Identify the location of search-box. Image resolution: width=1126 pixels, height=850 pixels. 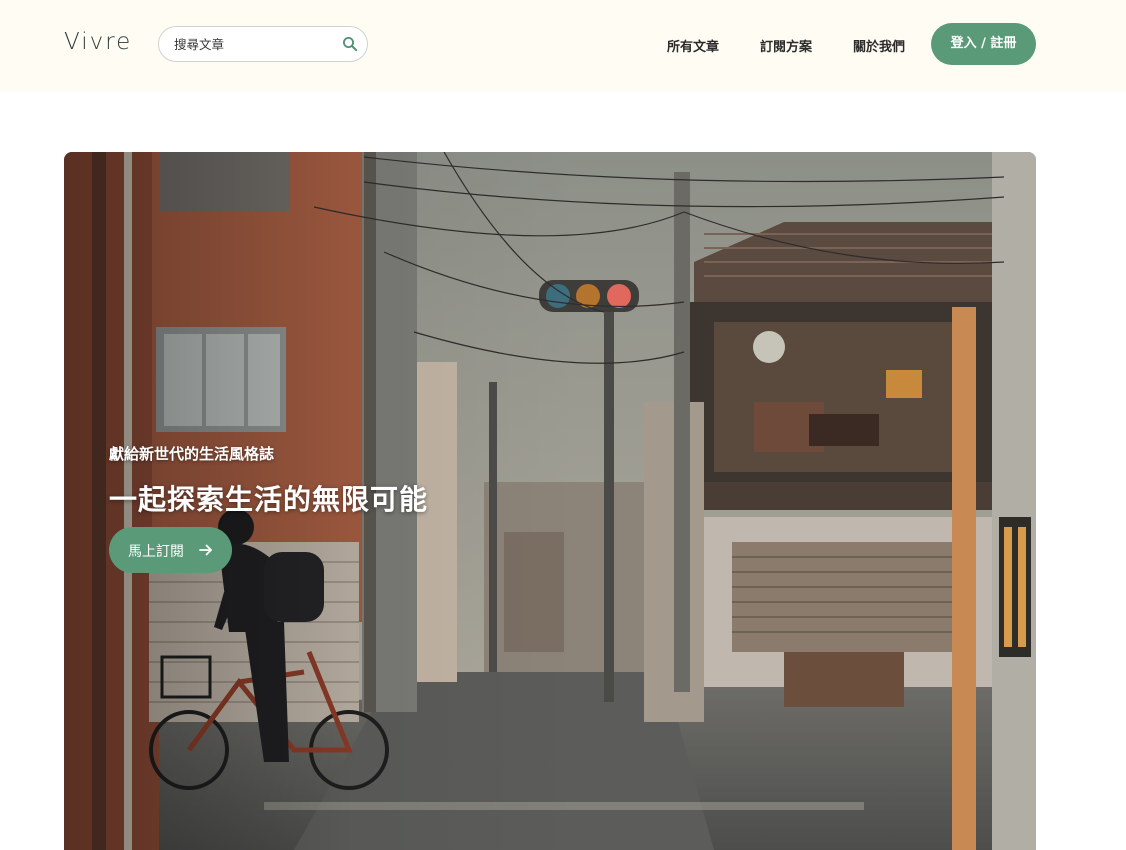
(263, 44).